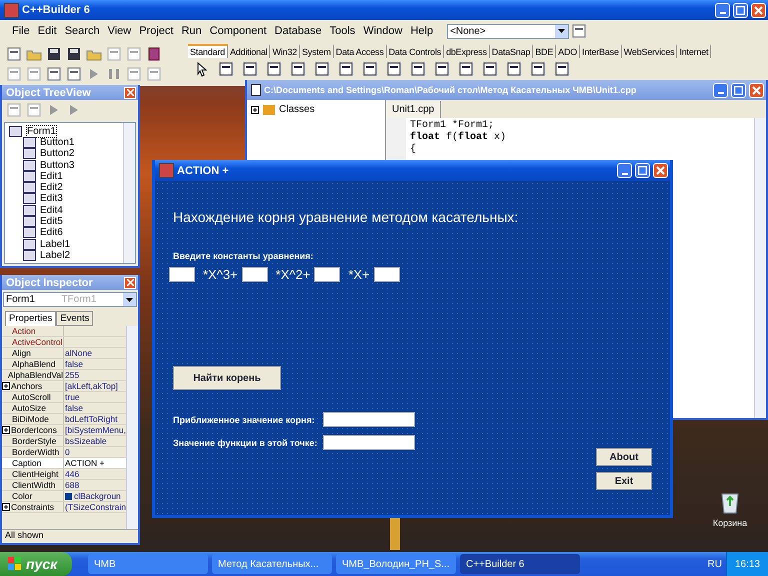 This screenshot has width=768, height=576. I want to click on property-value: 0, so click(67, 452).